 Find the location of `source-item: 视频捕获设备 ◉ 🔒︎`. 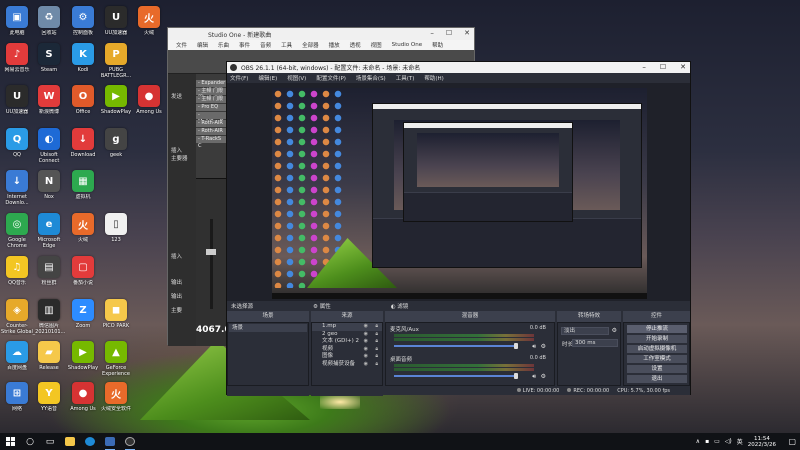

source-item: 视频捕获设备 ◉ 🔒︎ is located at coordinates (347, 365).